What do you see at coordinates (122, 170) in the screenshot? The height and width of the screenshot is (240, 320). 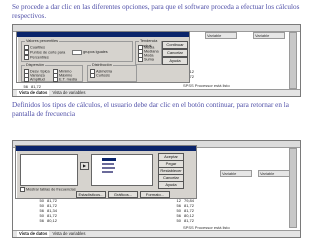 I see `selected-variables-list` at bounding box center [122, 170].